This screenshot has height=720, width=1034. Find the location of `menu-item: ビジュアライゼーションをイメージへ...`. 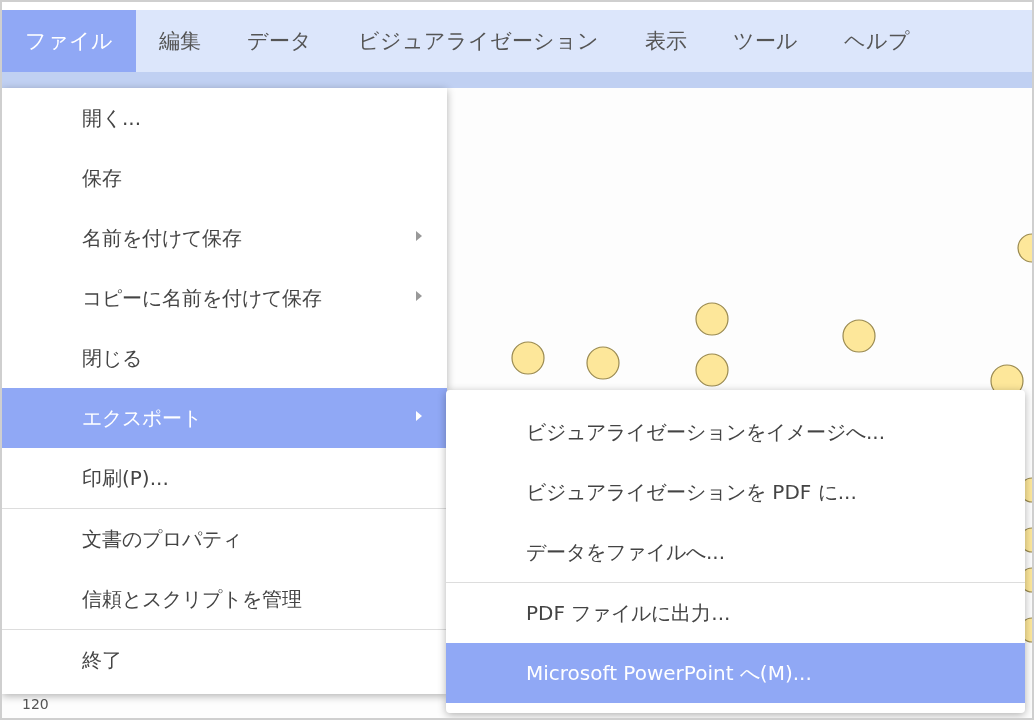

menu-item: ビジュアライゼーションをイメージへ... is located at coordinates (735, 432).